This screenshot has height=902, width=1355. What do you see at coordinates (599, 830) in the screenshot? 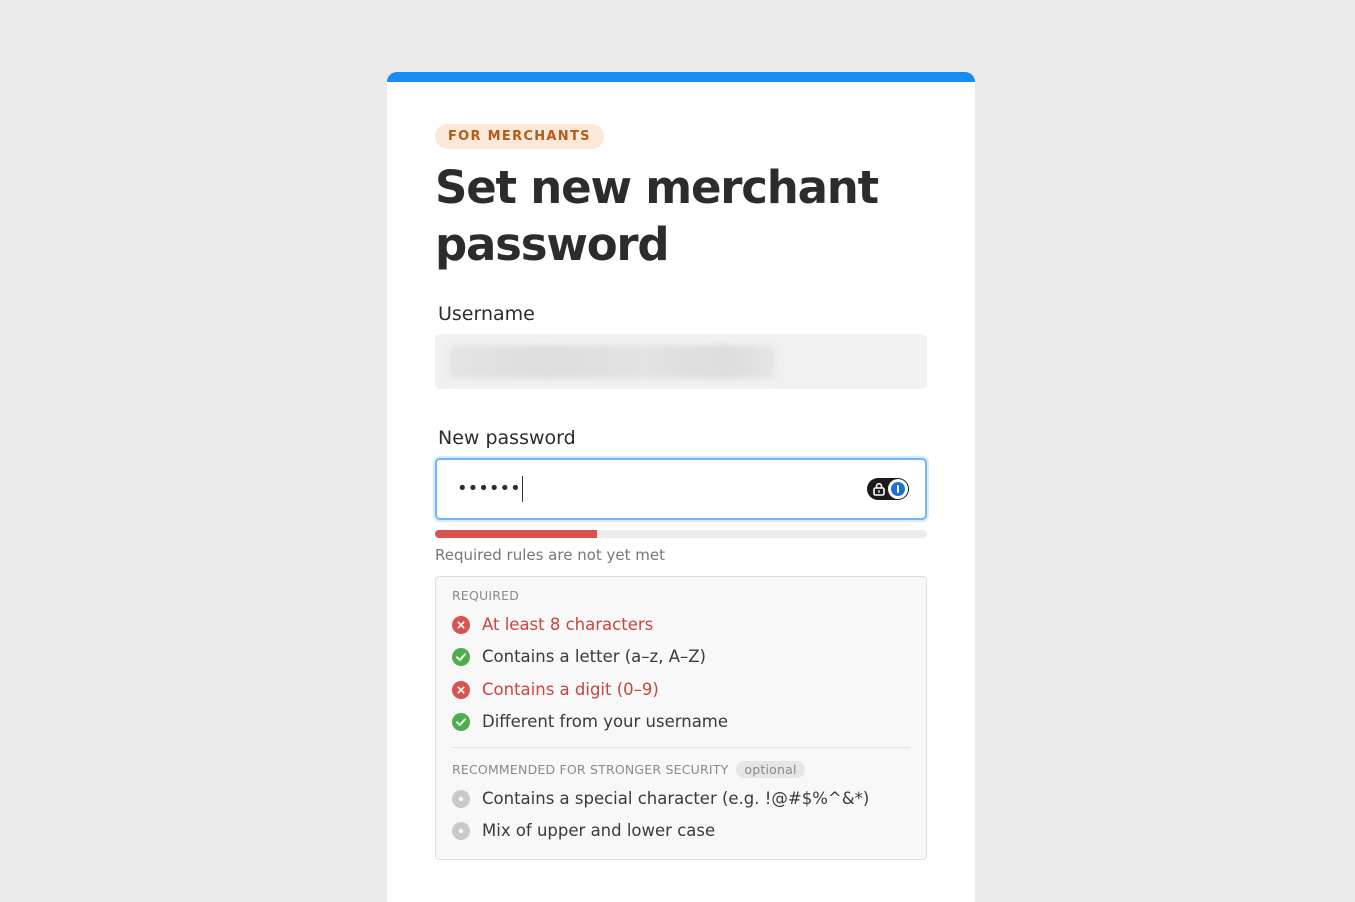
I see `password-rule-text: Mix of upper and lower case` at bounding box center [599, 830].